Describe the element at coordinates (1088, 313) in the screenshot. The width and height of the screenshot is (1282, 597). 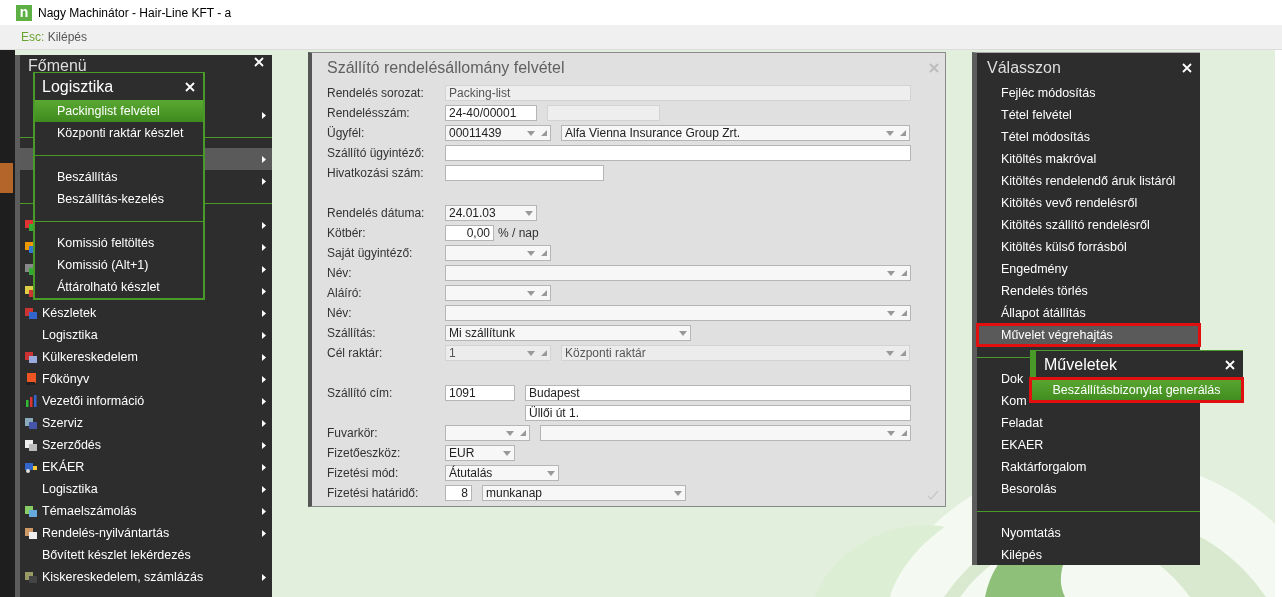
I see `menu-item: Állapot átállítás` at that location.